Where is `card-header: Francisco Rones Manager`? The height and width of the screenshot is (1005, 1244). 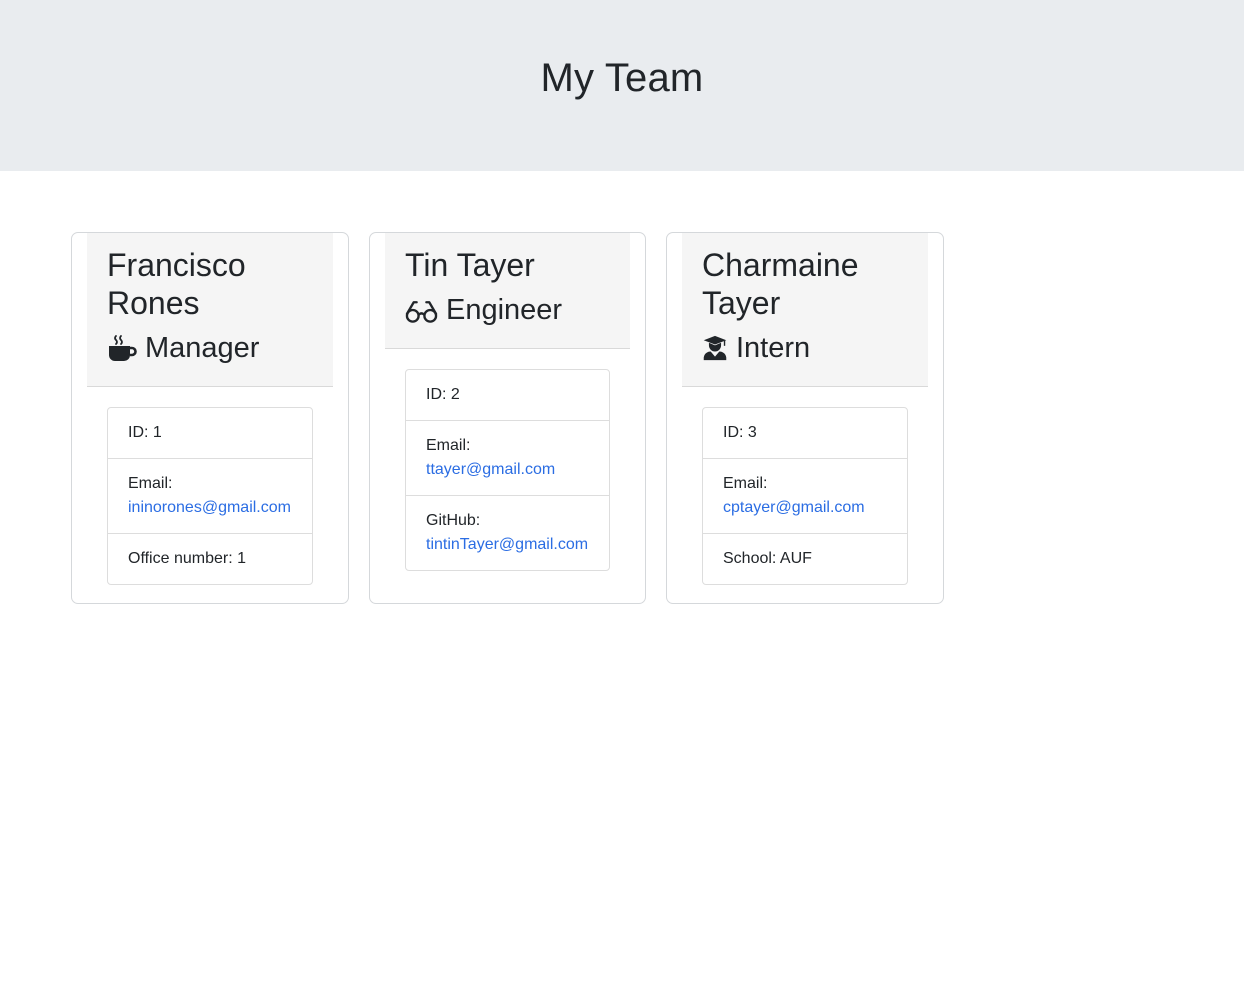
card-header: Francisco Rones Manager is located at coordinates (210, 310).